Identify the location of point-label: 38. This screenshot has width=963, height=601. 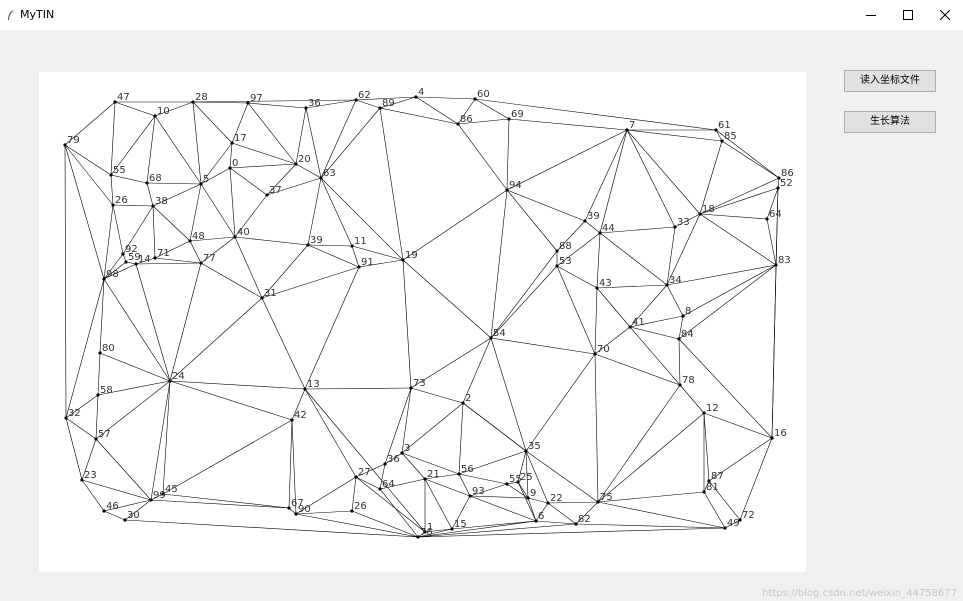
(161, 201).